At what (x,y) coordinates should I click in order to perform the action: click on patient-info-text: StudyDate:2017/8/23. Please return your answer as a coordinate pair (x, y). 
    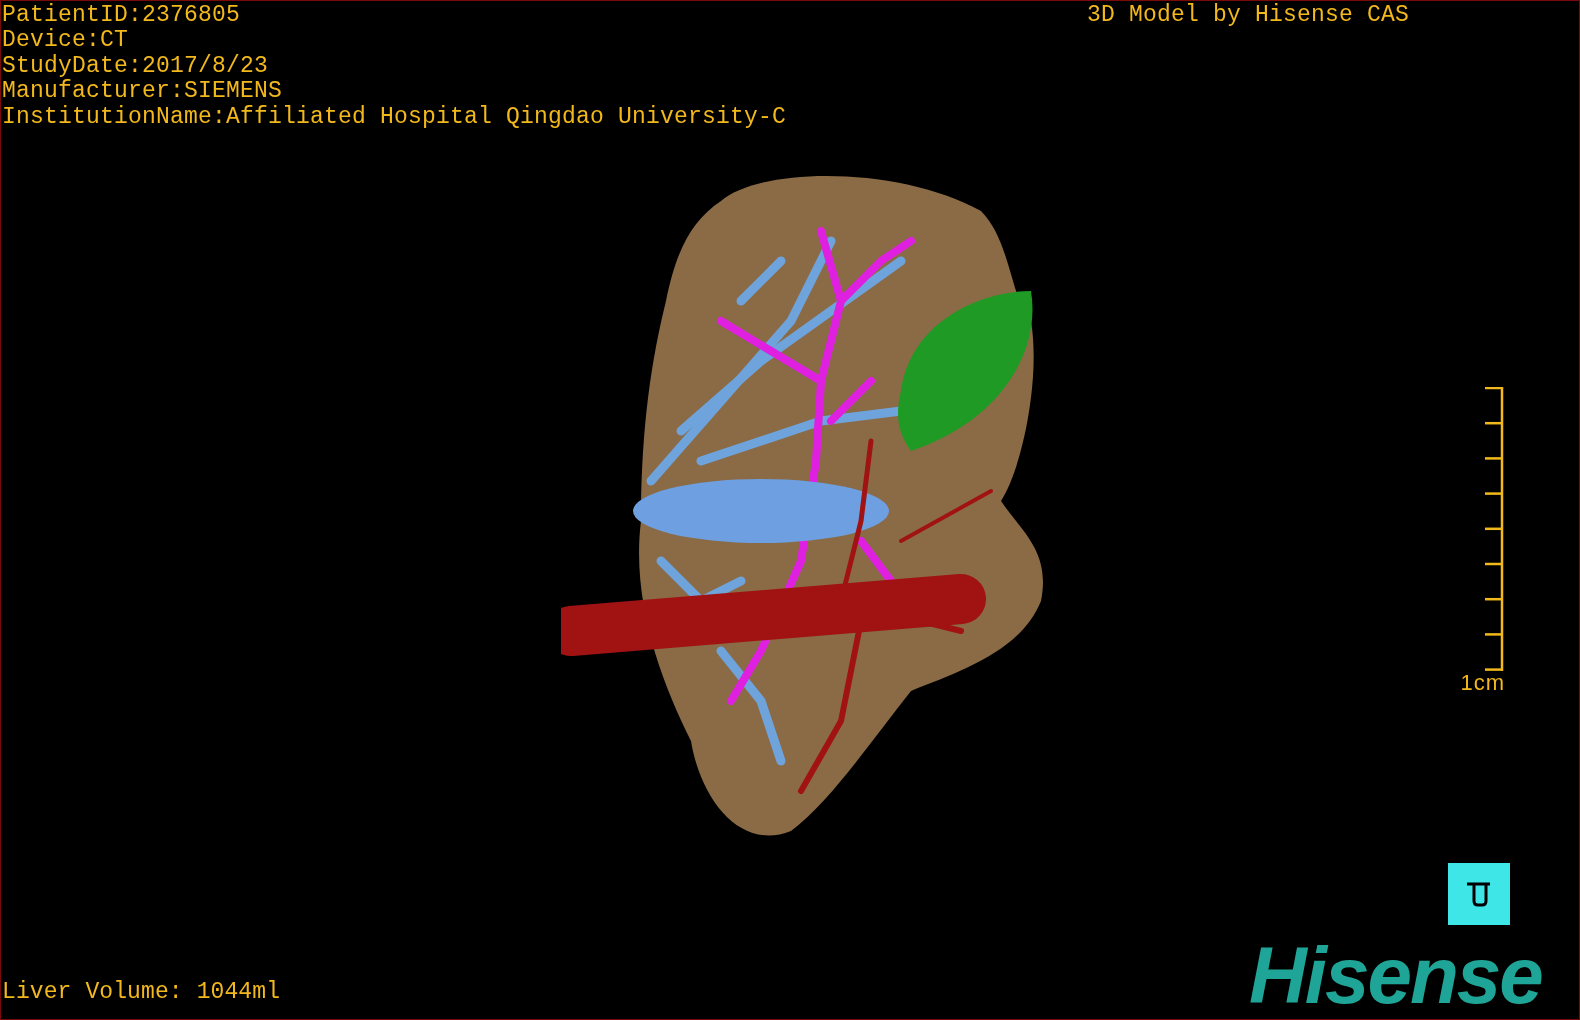
    Looking at the image, I should click on (136, 66).